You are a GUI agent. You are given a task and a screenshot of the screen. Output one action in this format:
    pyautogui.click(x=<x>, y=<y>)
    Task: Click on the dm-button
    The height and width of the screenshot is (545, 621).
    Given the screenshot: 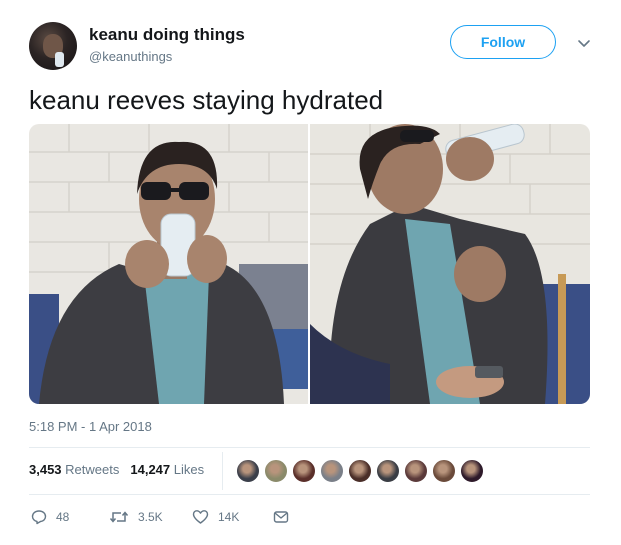 What is the action you would take?
    pyautogui.click(x=281, y=517)
    